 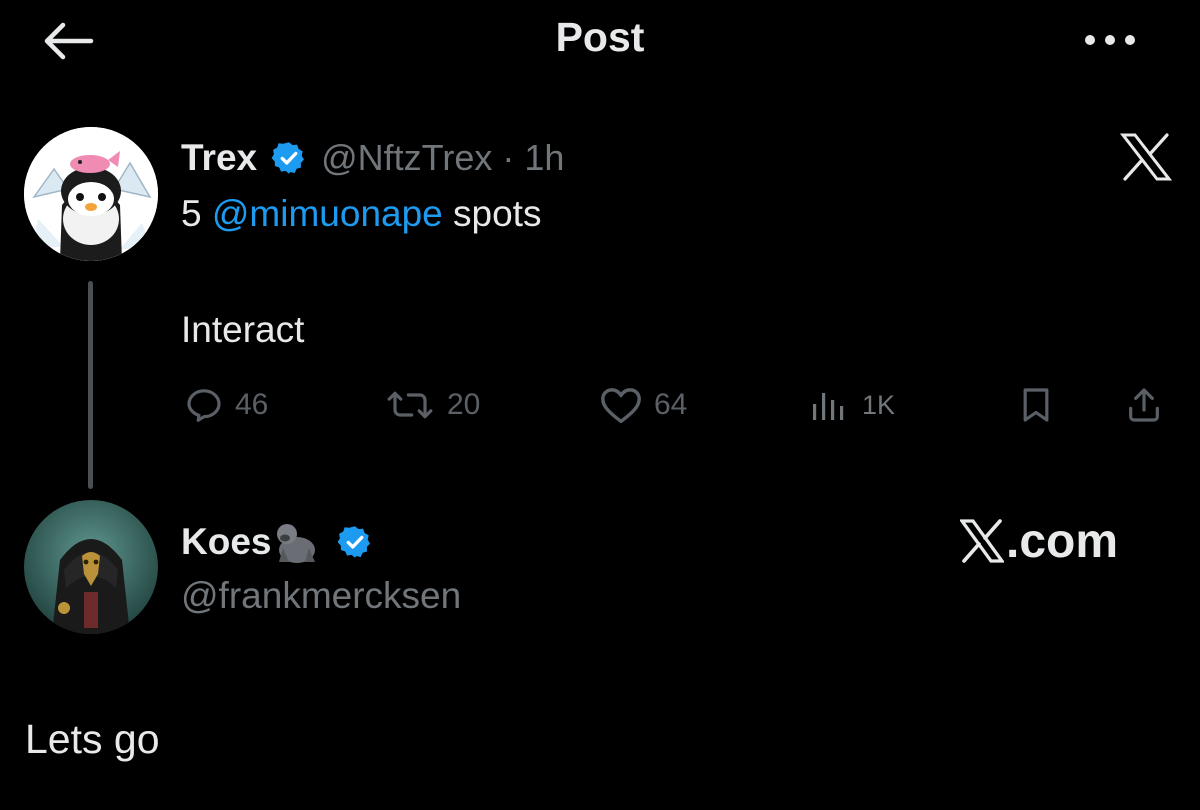 I want to click on post-text-line2: Interact, so click(x=243, y=329).